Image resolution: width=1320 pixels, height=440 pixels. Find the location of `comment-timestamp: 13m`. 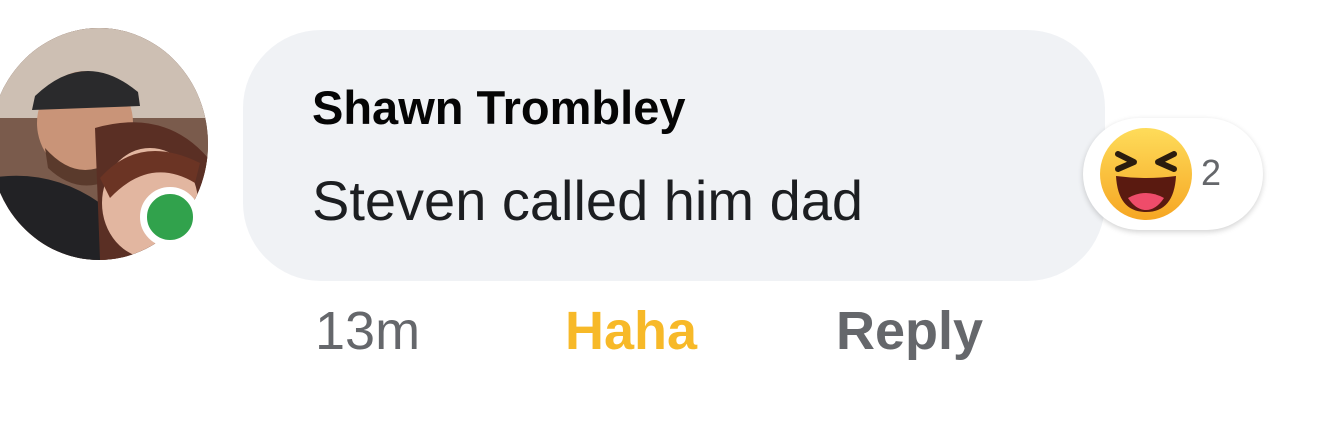

comment-timestamp: 13m is located at coordinates (367, 331).